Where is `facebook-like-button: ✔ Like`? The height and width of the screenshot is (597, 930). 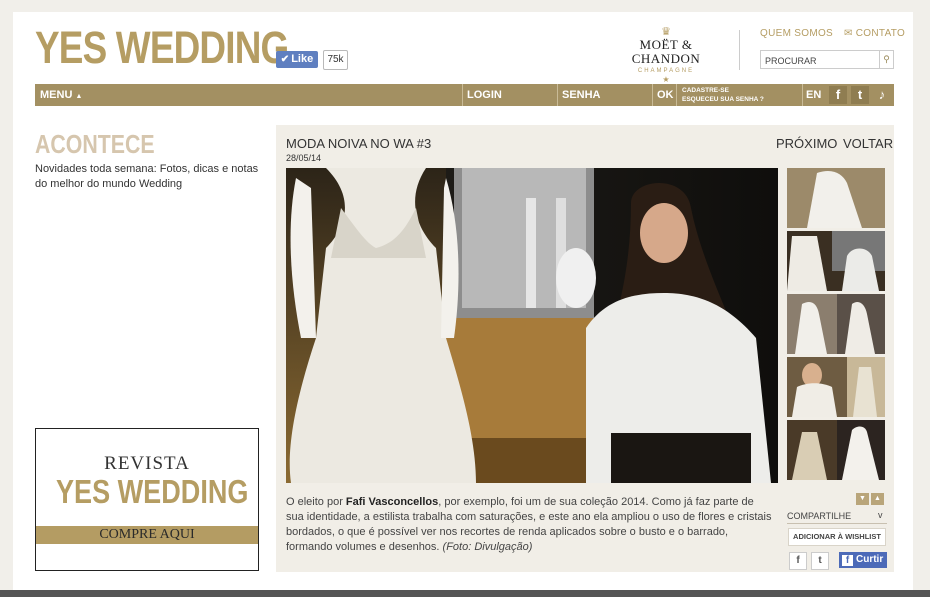 facebook-like-button: ✔ Like is located at coordinates (297, 59).